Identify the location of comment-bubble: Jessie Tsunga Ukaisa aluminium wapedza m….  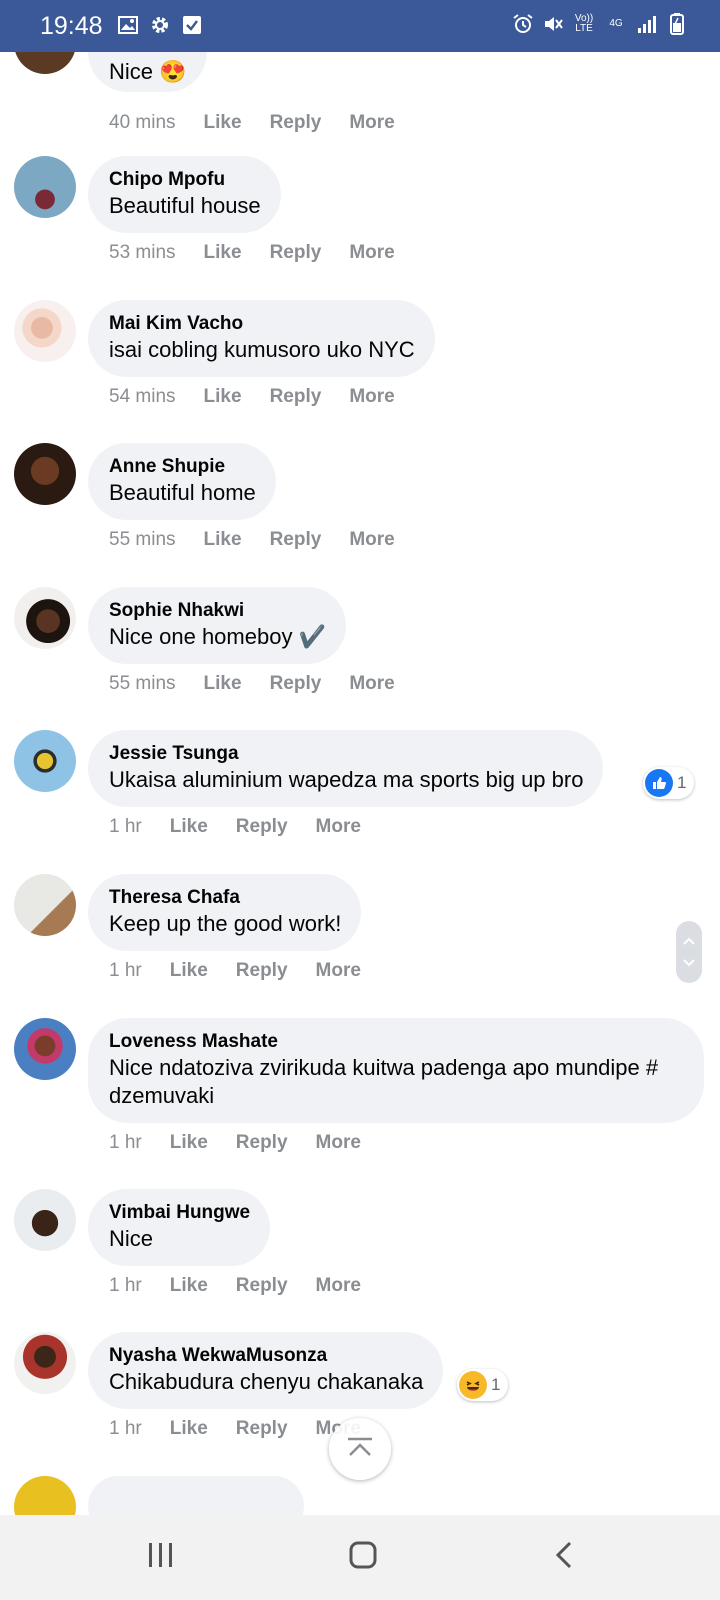
(346, 768).